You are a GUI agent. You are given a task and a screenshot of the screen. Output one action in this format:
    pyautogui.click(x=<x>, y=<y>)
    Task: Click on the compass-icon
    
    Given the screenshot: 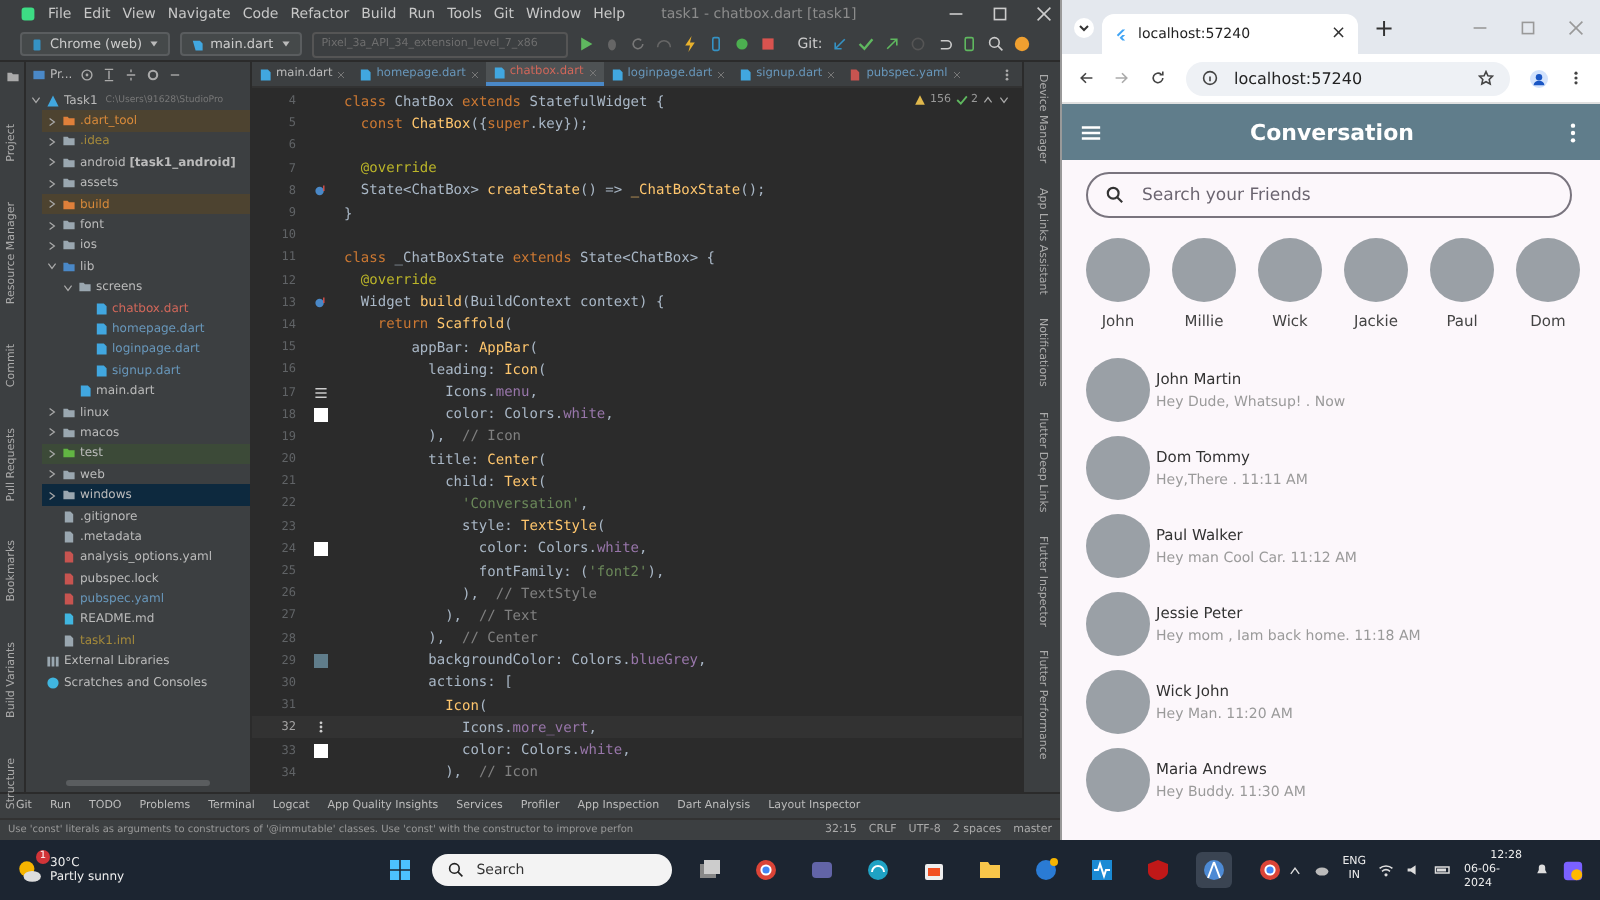 What is the action you would take?
    pyautogui.click(x=1214, y=870)
    